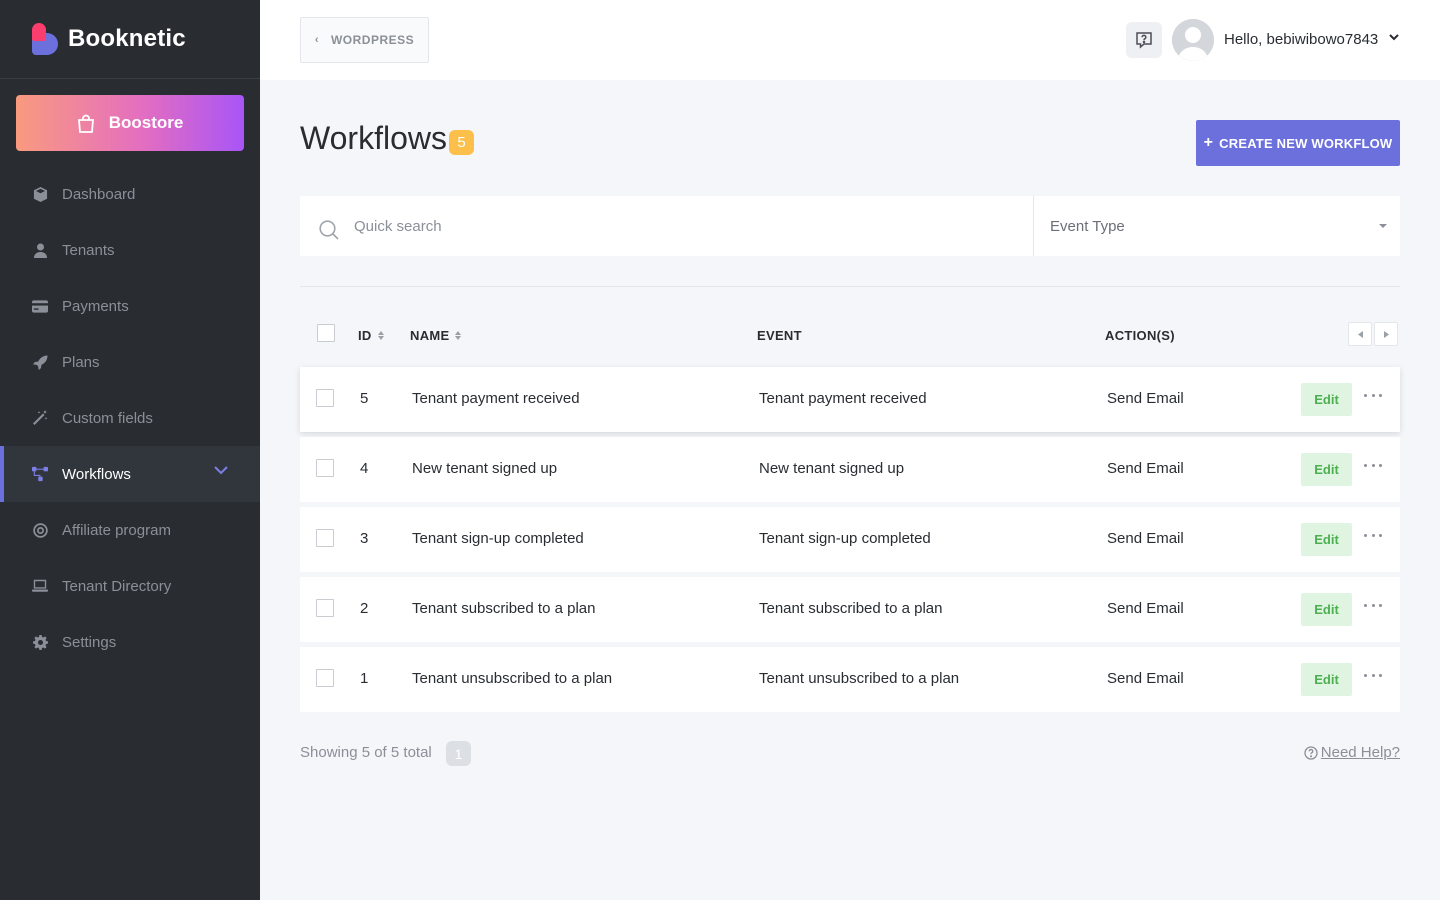 The image size is (1440, 900). I want to click on sidebar-item-label: Tenants, so click(88, 250).